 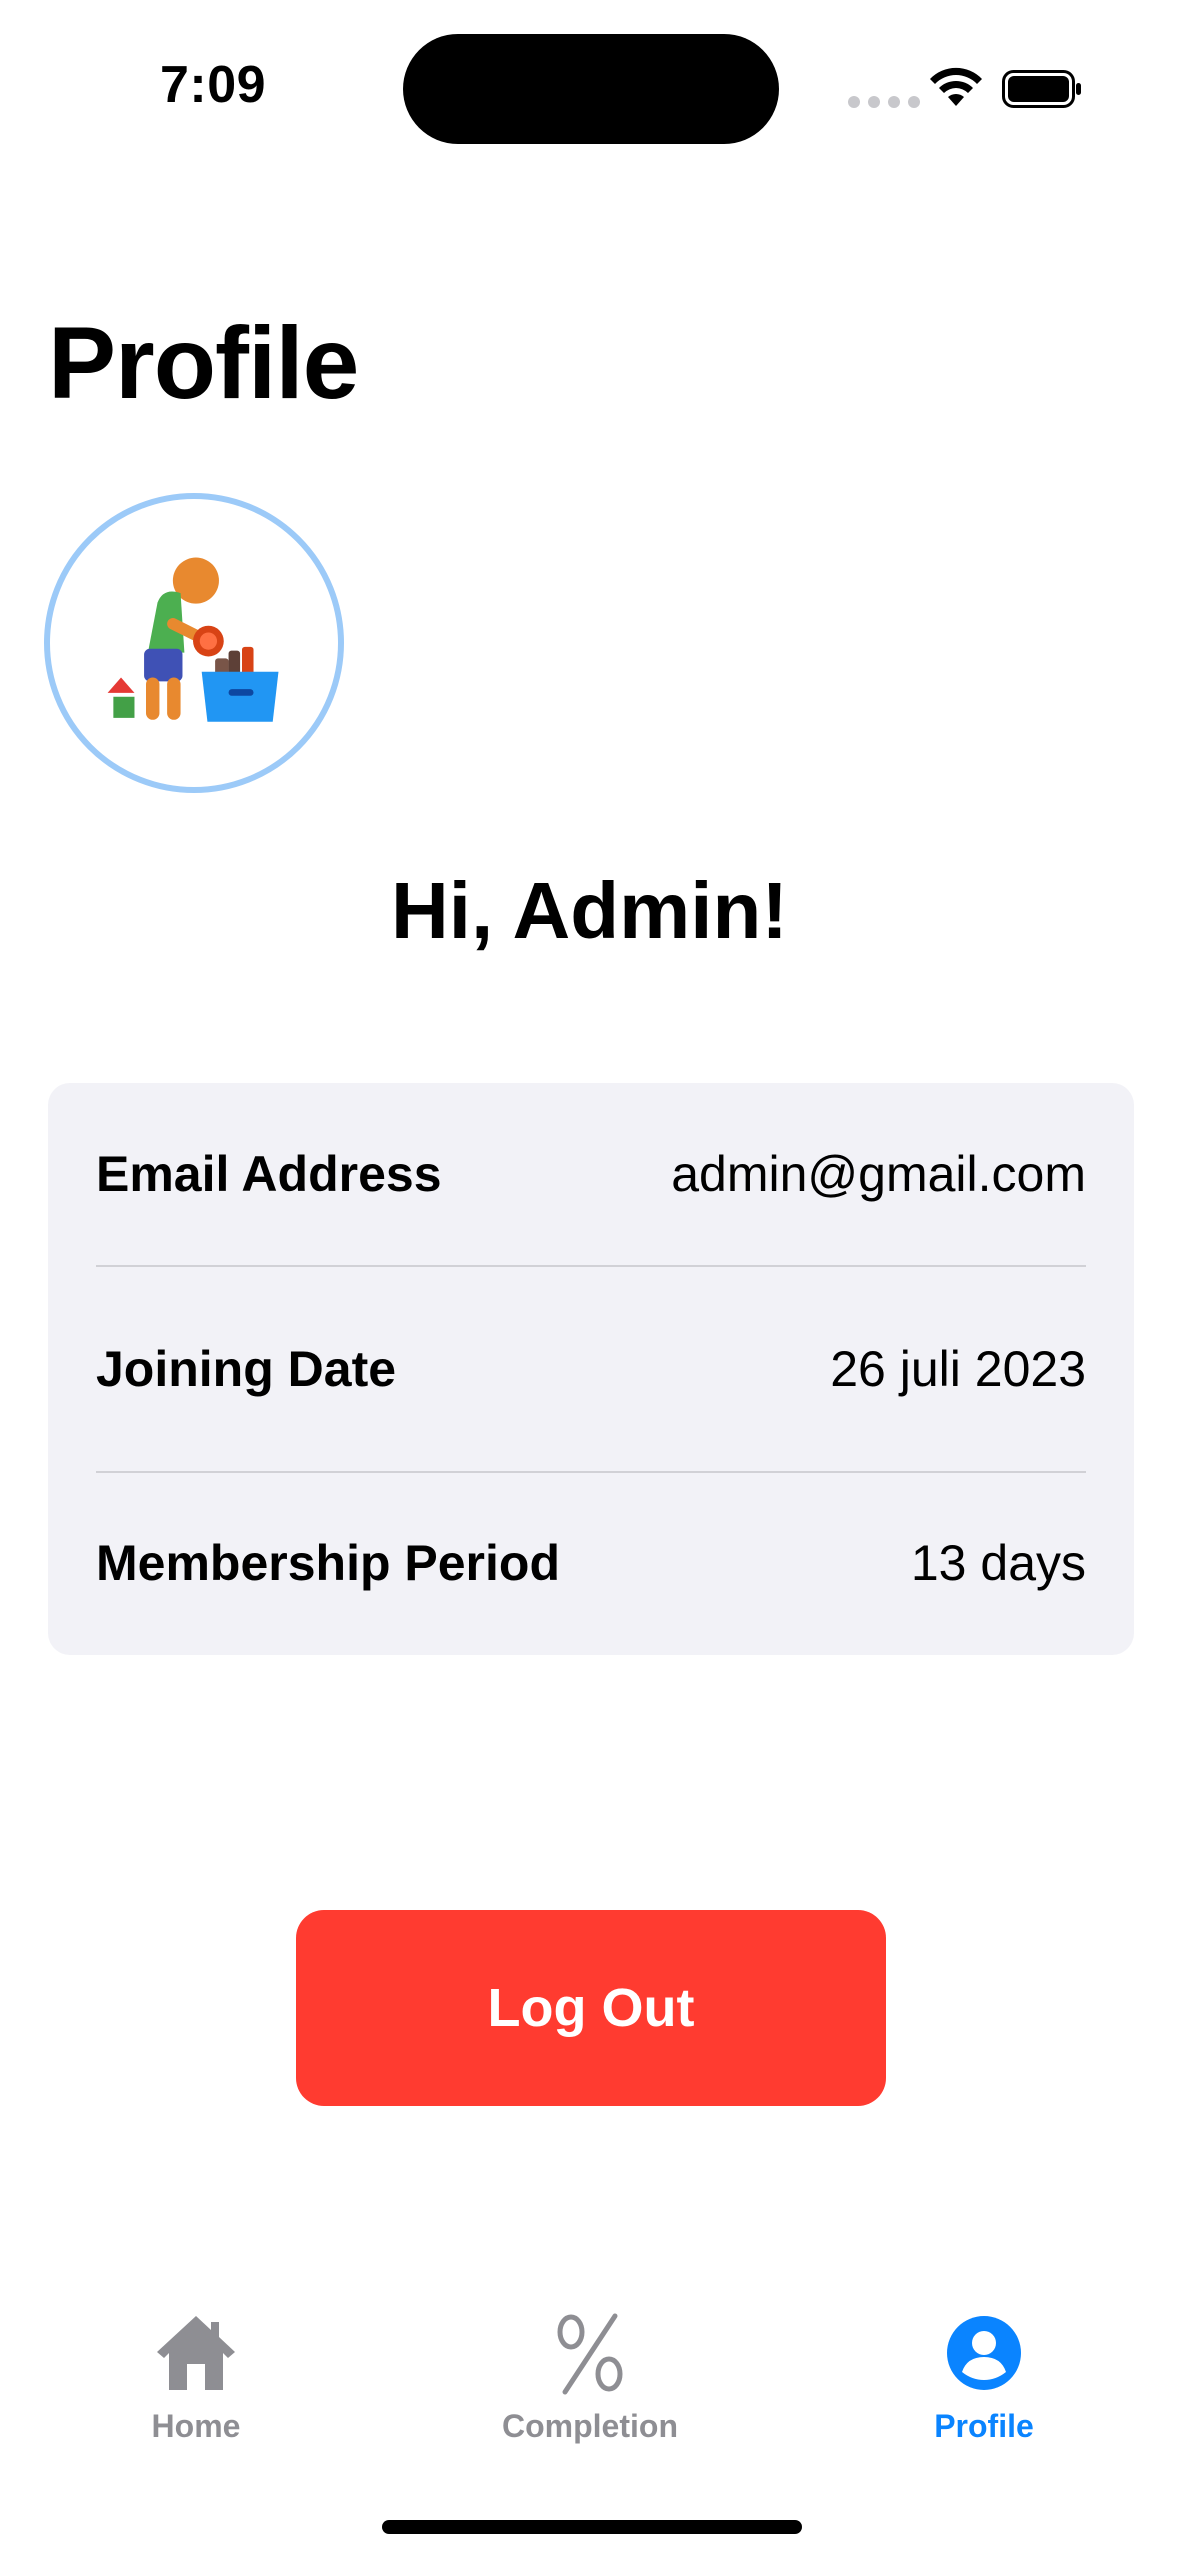 I want to click on info-value: 26 juli 2023, so click(x=958, y=1369).